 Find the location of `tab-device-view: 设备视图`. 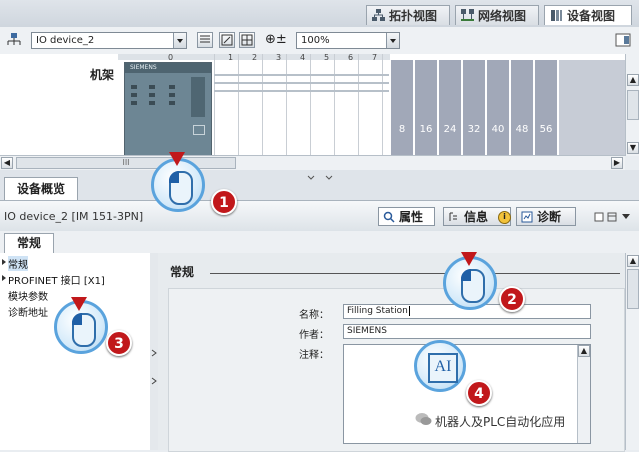

tab-device-view: 设备视图 is located at coordinates (588, 15).